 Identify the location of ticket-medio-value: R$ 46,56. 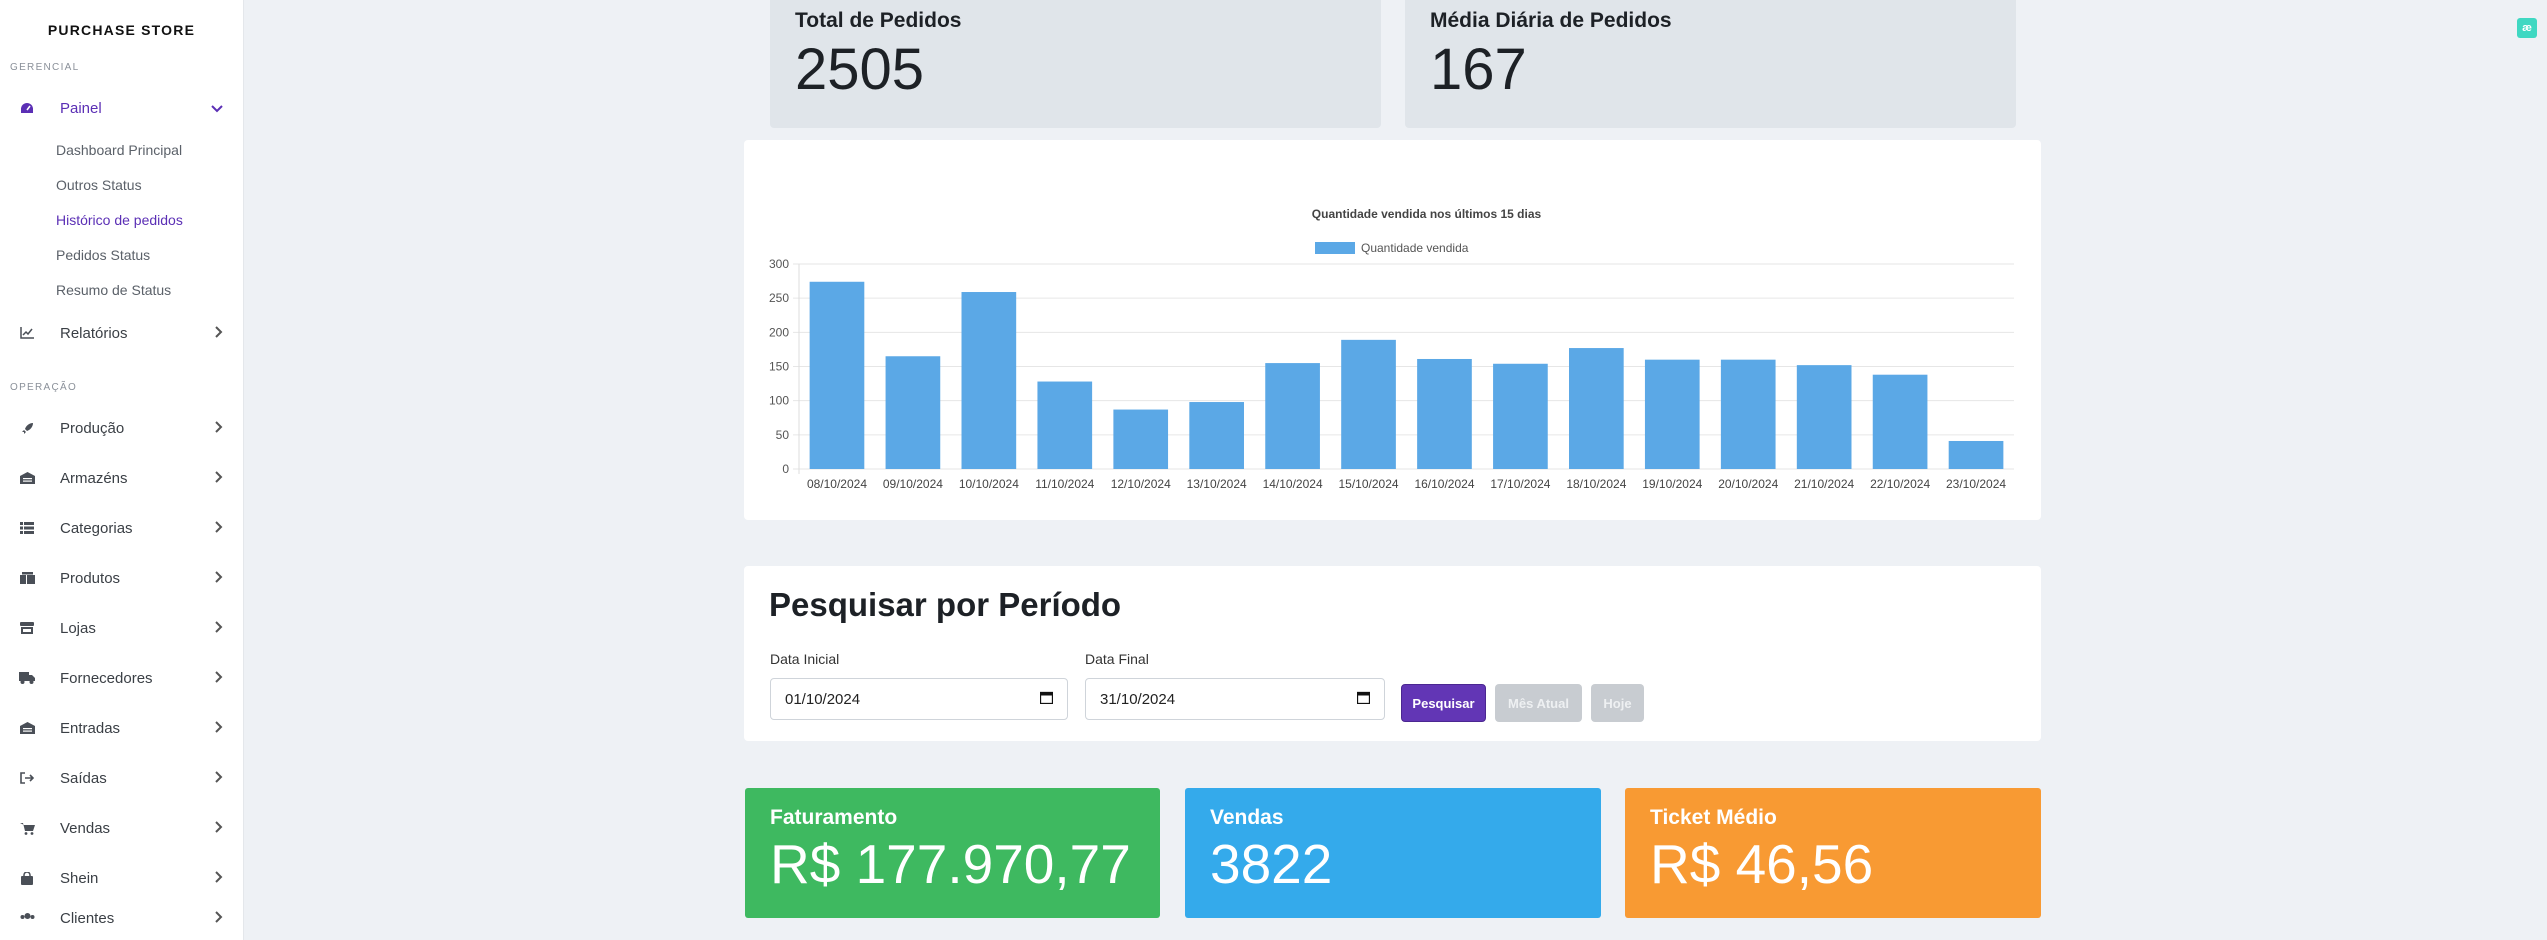
(1762, 864).